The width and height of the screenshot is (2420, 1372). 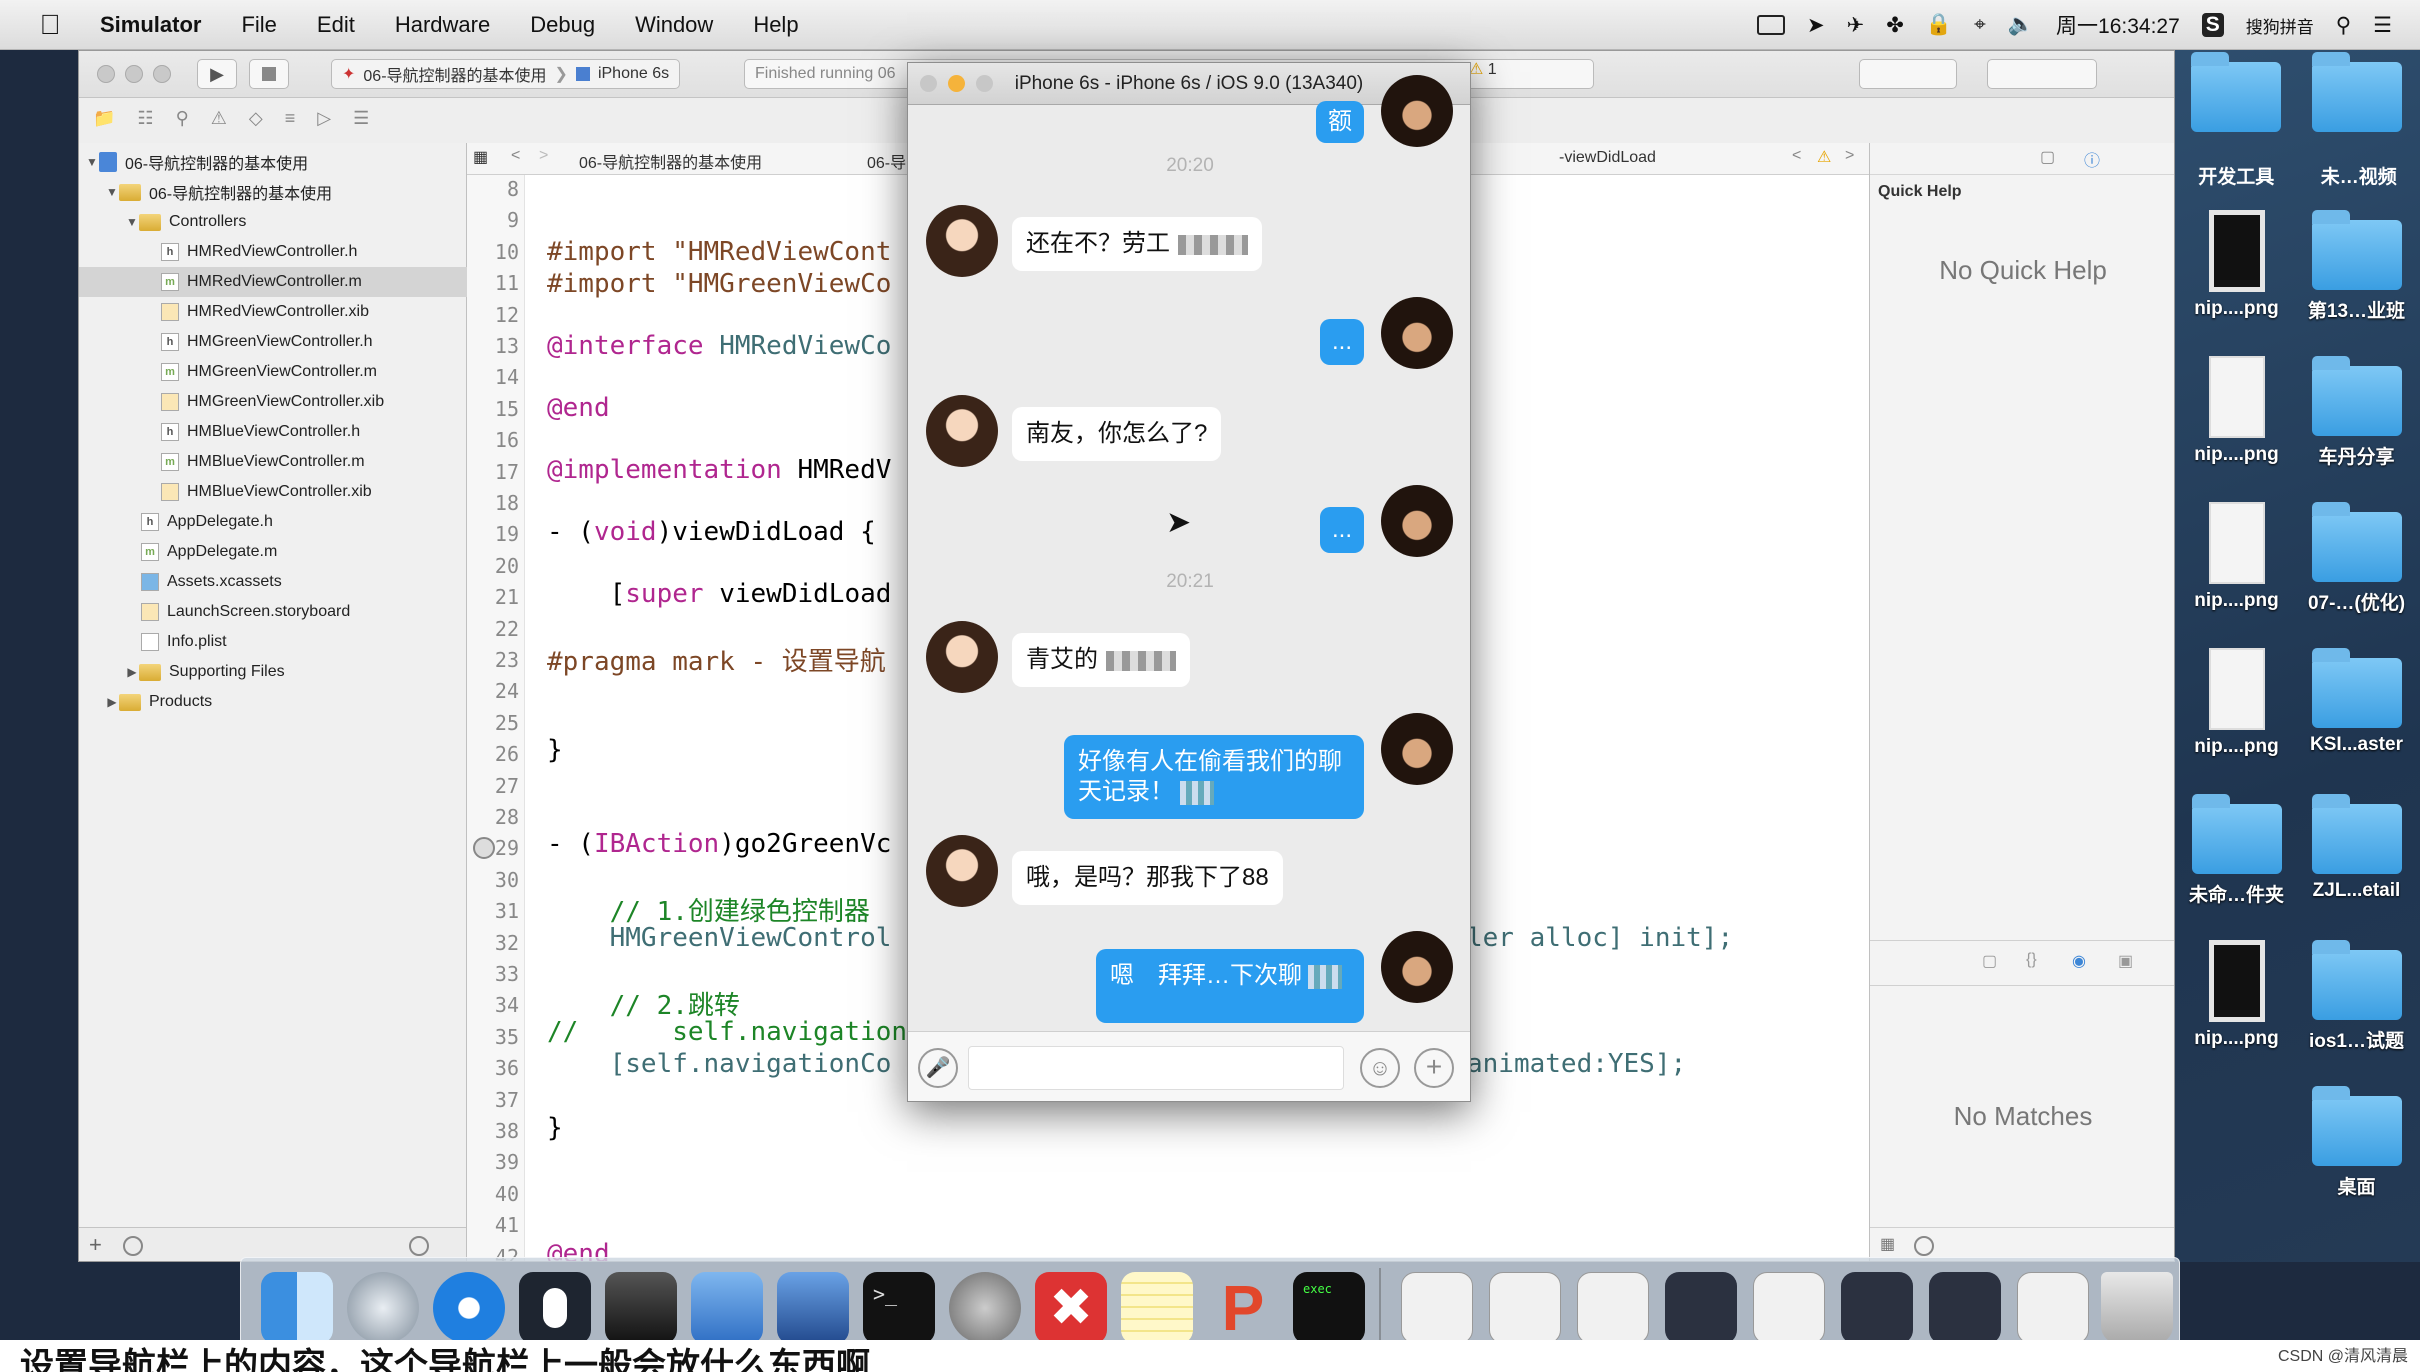 I want to click on menu-debug: Debug, so click(x=562, y=25).